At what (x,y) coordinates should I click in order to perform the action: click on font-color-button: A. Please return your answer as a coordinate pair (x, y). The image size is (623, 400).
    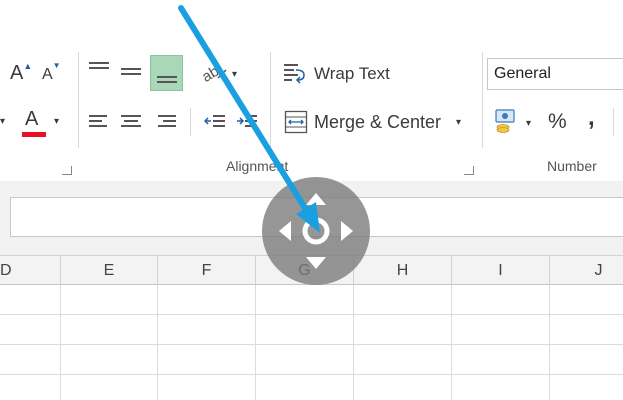
    Looking at the image, I should click on (31, 119).